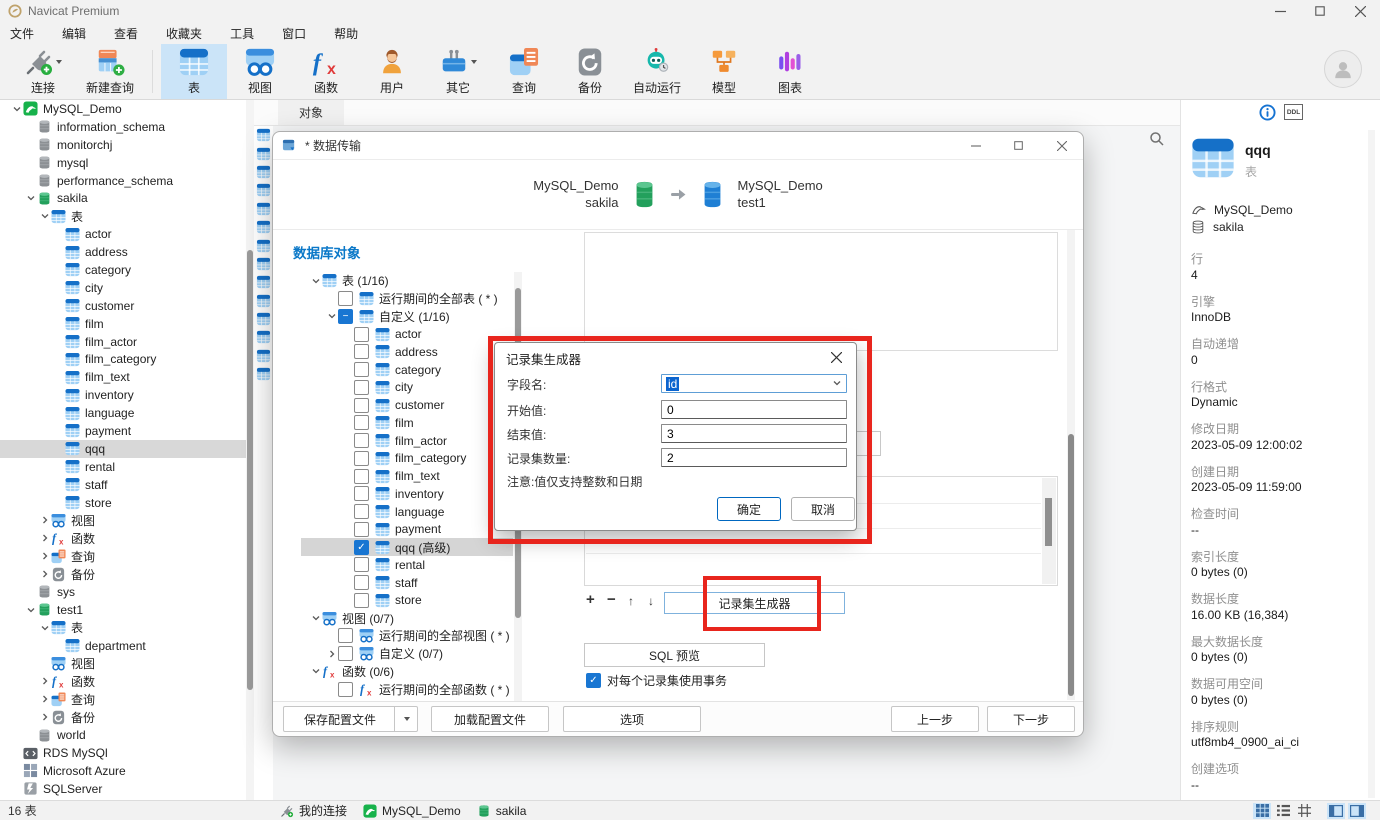 Image resolution: width=1380 pixels, height=820 pixels. What do you see at coordinates (127, 270) in the screenshot?
I see `sidebar-item-category: category` at bounding box center [127, 270].